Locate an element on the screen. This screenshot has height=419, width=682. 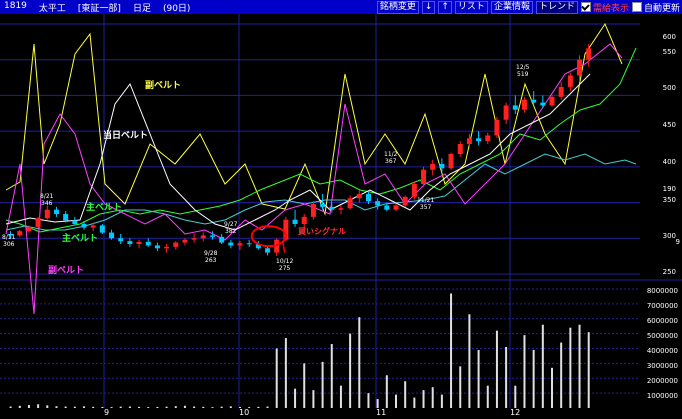
month-label: 12 is located at coordinates (515, 412).